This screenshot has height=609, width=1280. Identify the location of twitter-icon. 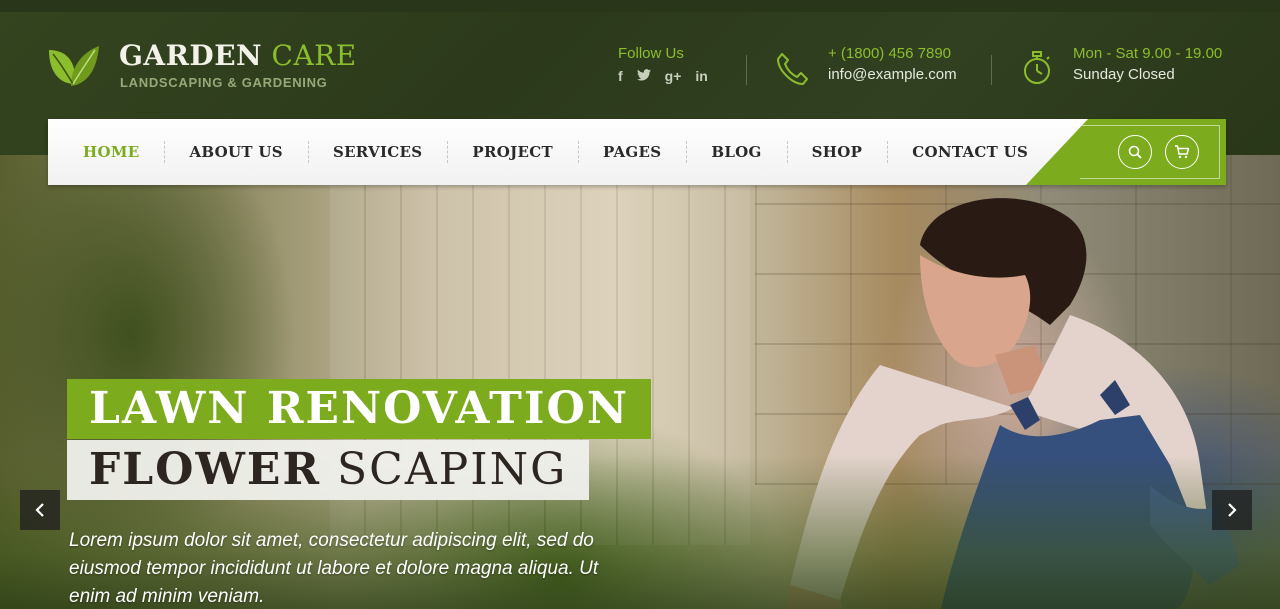
(643, 76).